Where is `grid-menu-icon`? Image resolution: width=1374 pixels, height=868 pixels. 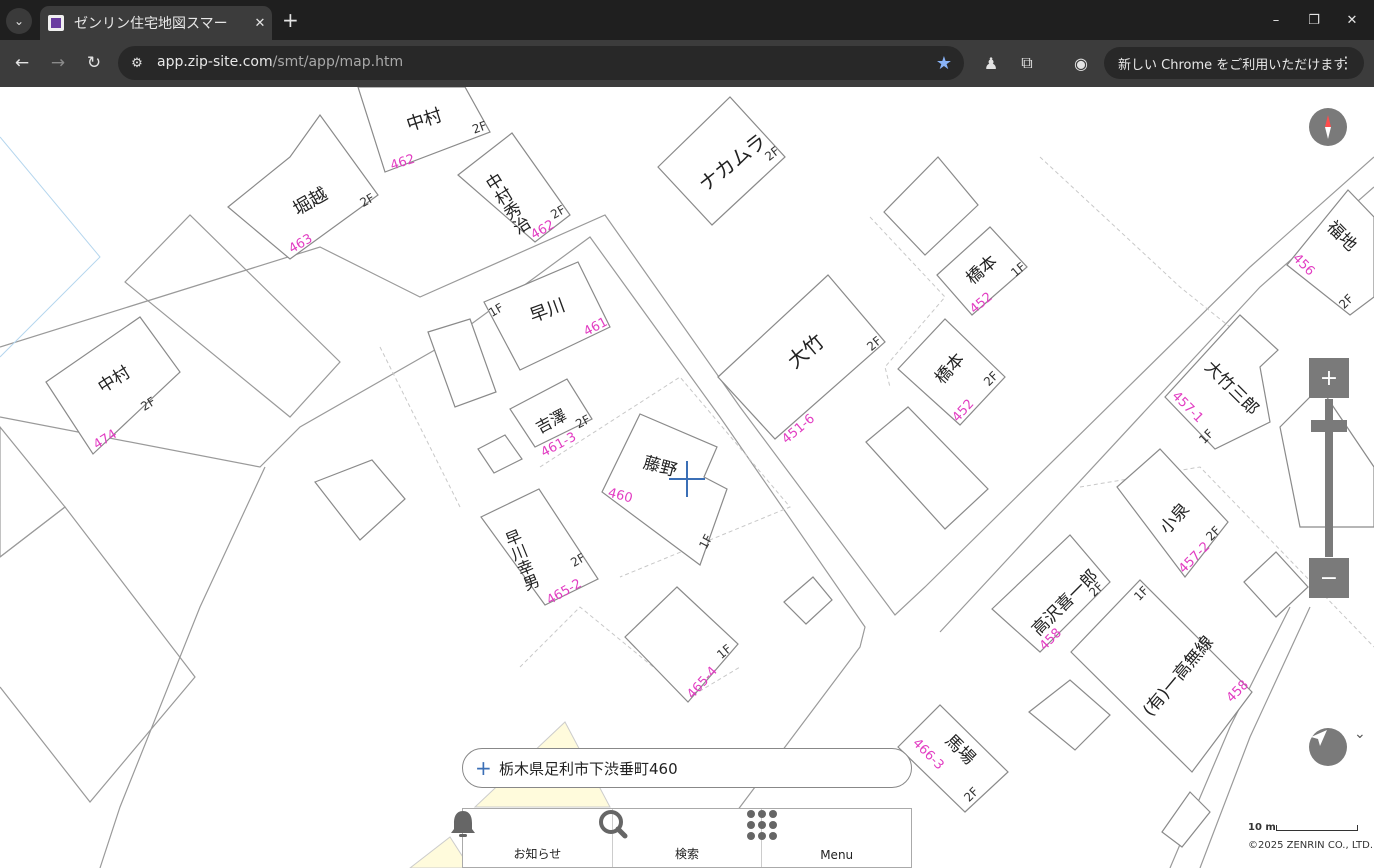 grid-menu-icon is located at coordinates (762, 825).